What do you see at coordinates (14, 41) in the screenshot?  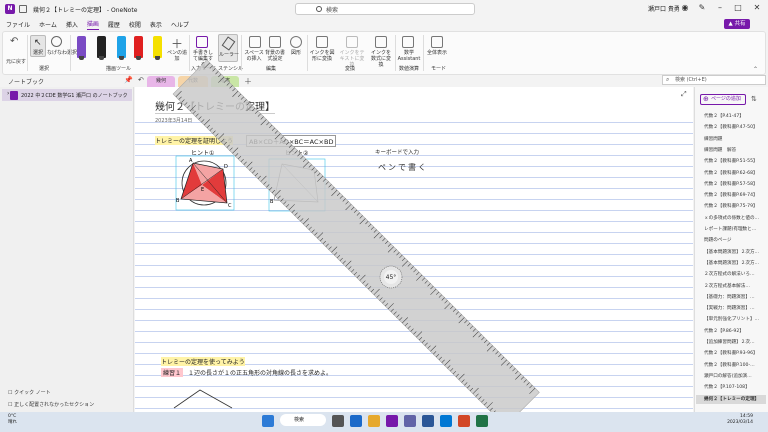 I see `undo-icon: ↶` at bounding box center [14, 41].